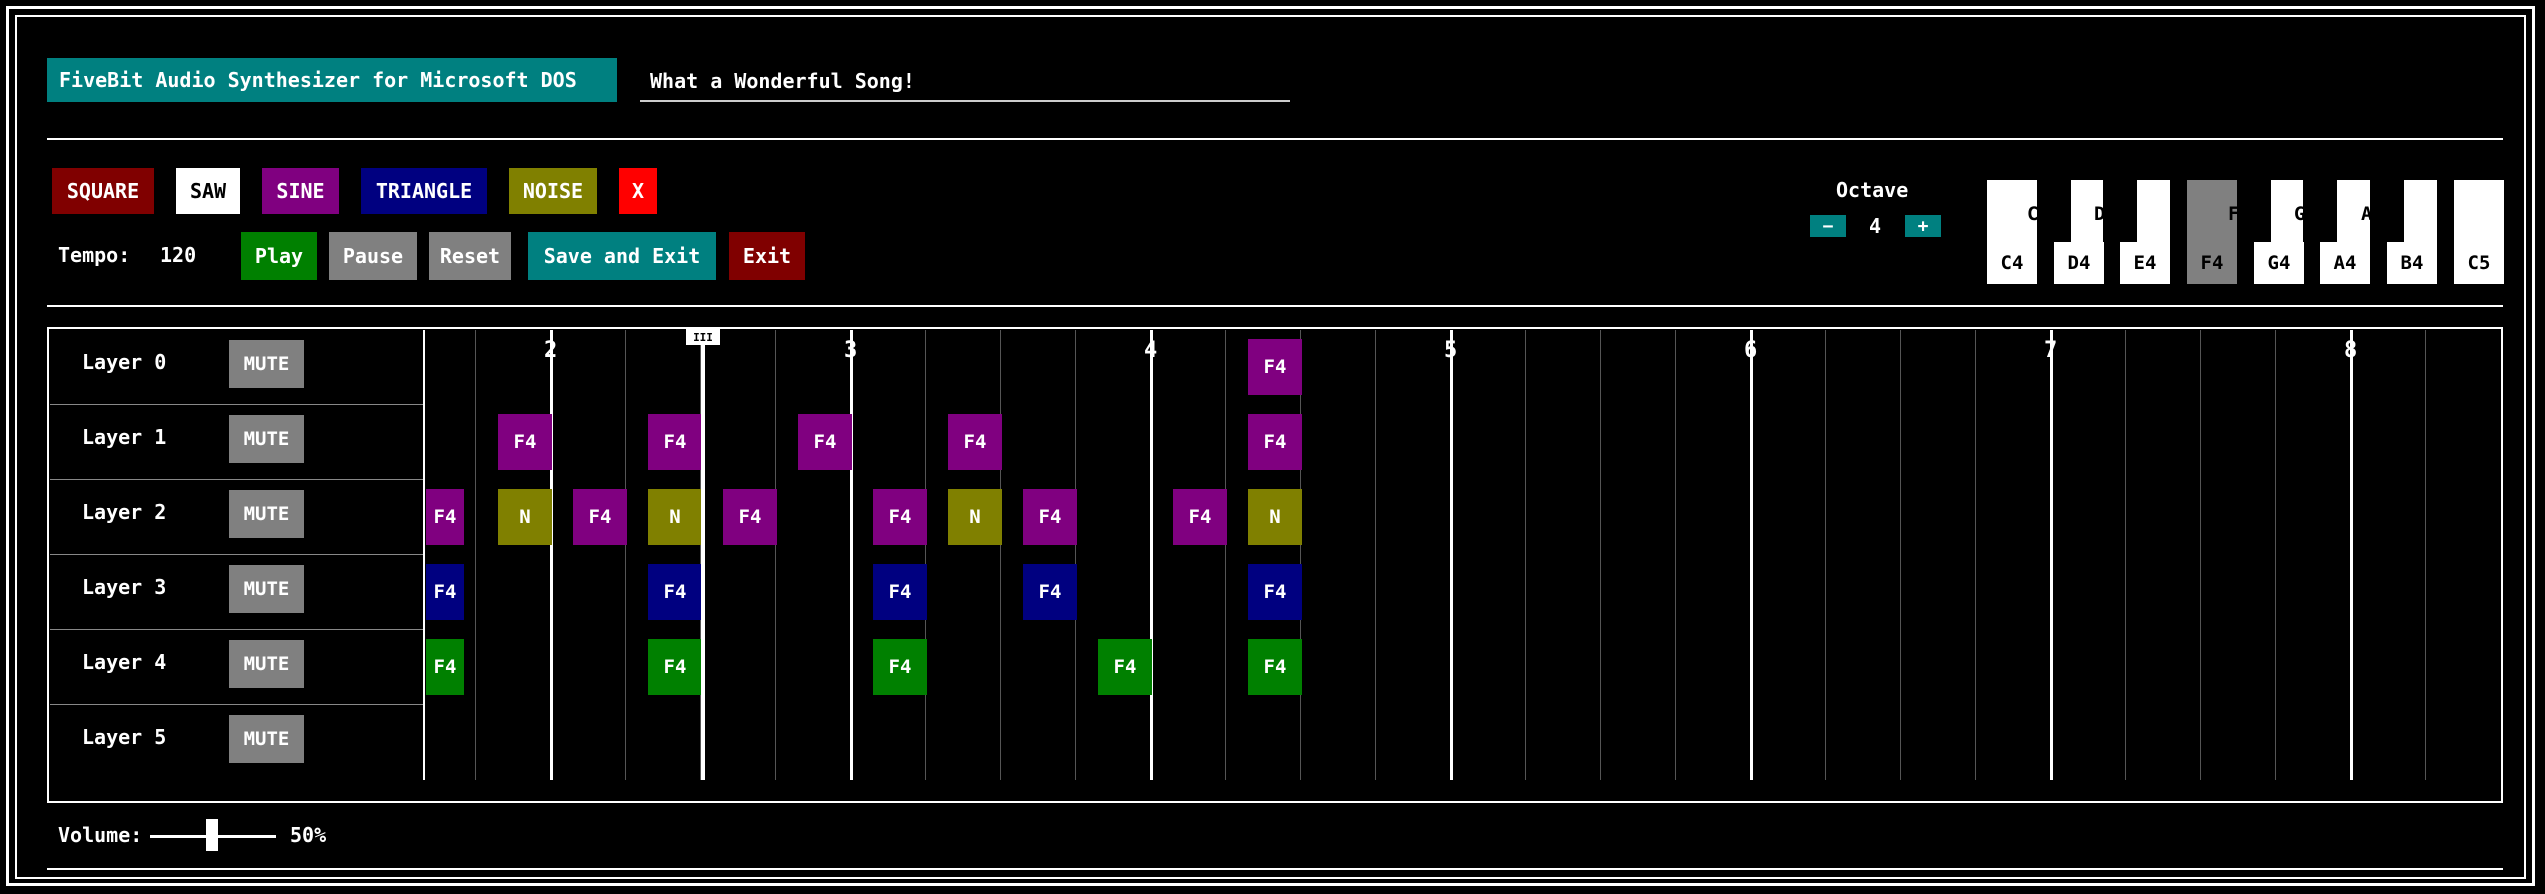 Image resolution: width=2545 pixels, height=894 pixels. What do you see at coordinates (2245, 214) in the screenshot?
I see `key-f-sharp-4-label: F#4` at bounding box center [2245, 214].